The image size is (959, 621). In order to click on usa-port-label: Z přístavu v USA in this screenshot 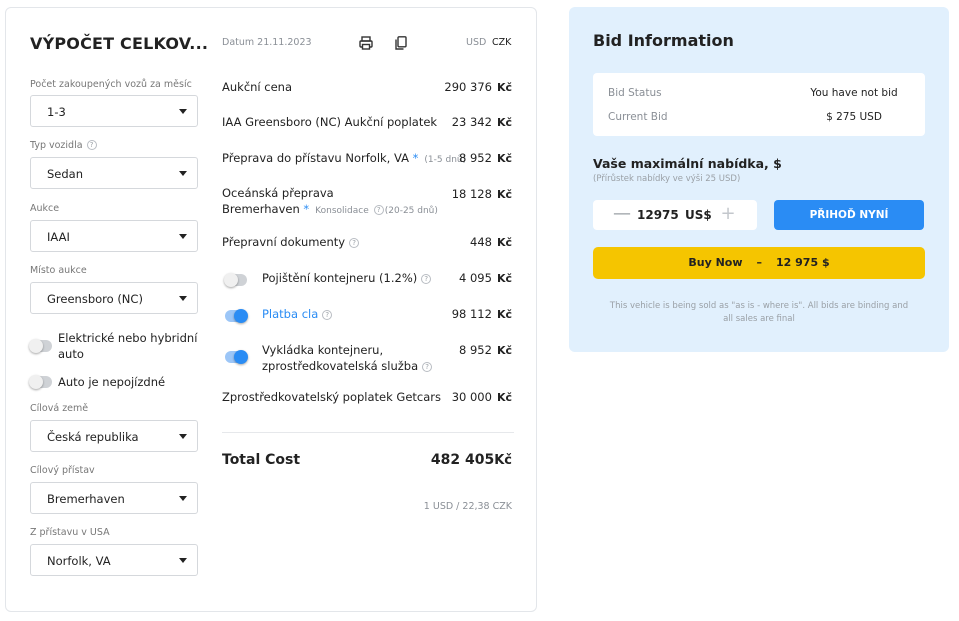, I will do `click(70, 532)`.